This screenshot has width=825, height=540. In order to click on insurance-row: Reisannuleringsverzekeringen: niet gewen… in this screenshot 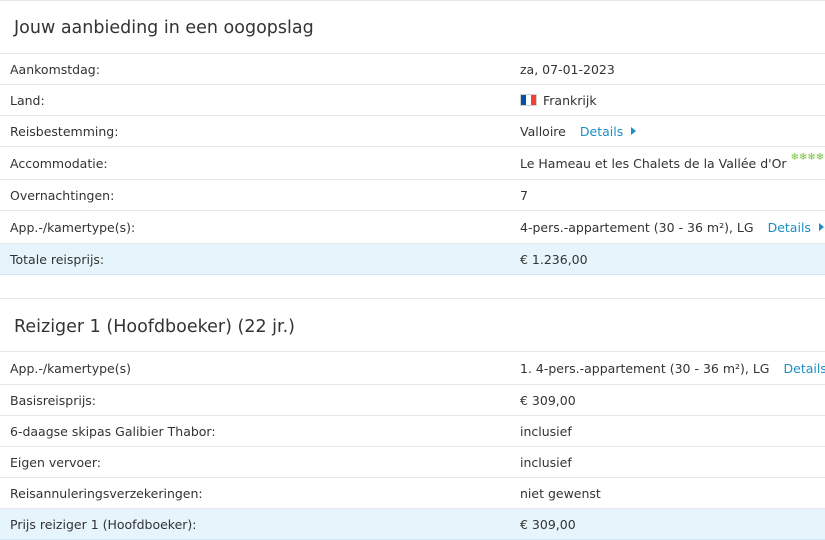, I will do `click(412, 493)`.